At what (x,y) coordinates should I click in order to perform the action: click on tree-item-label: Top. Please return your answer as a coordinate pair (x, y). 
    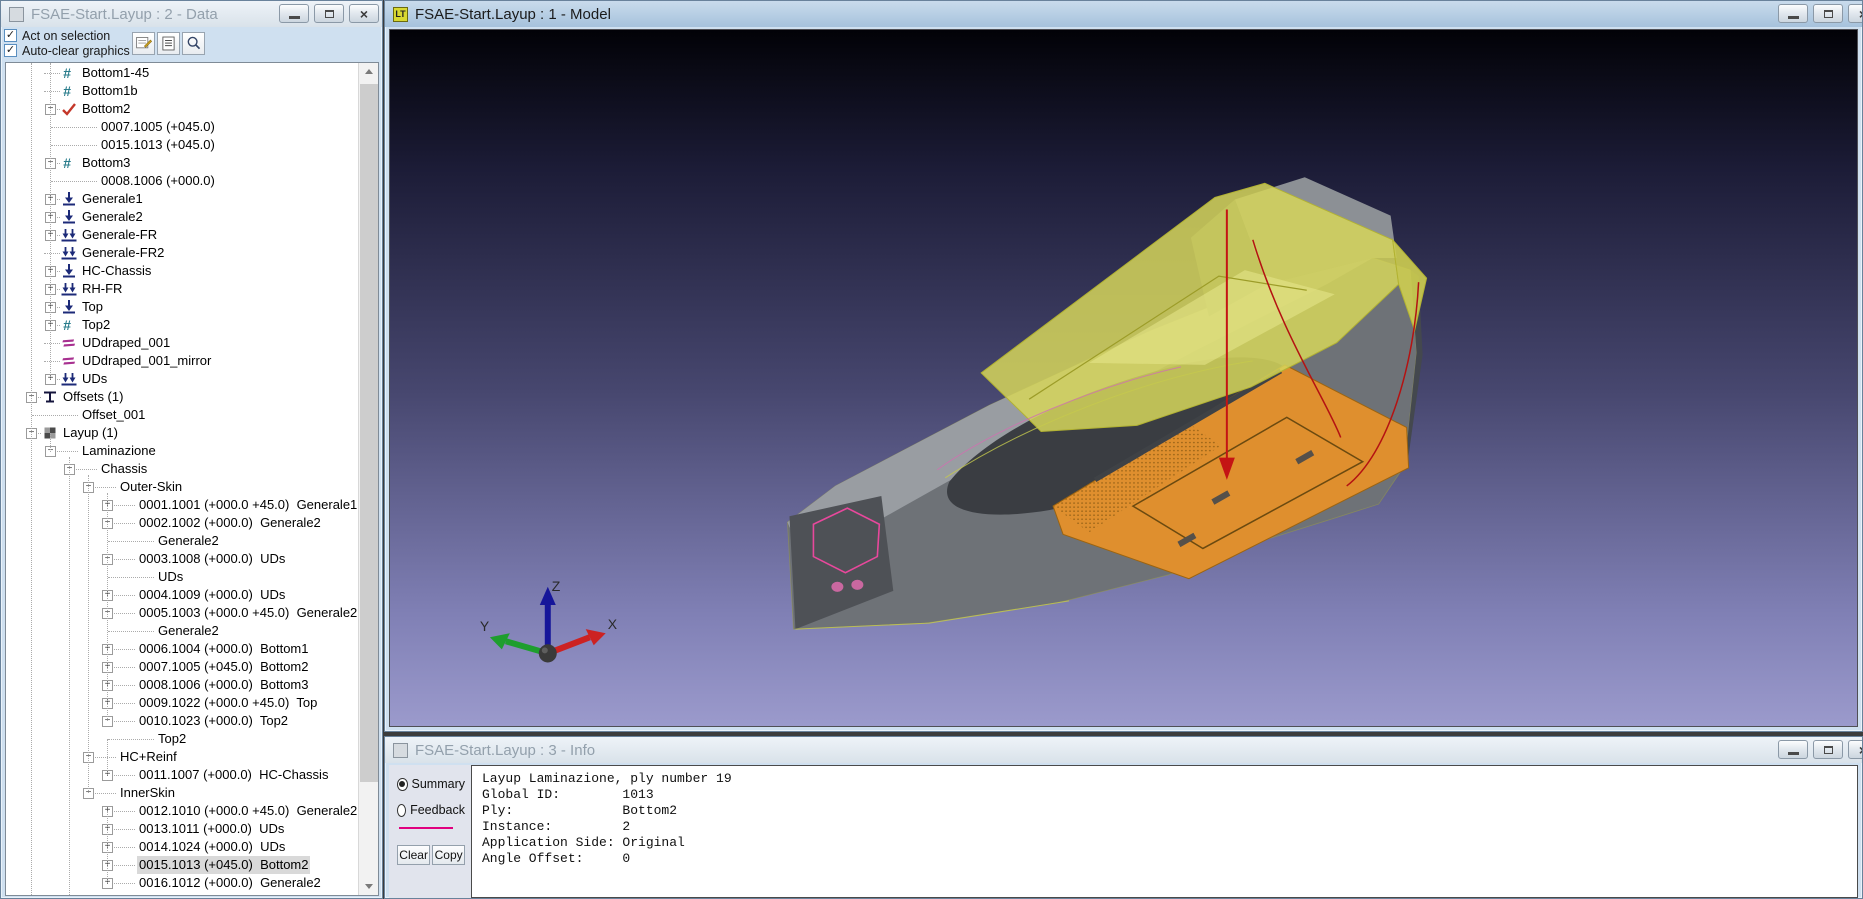
    Looking at the image, I should click on (92, 307).